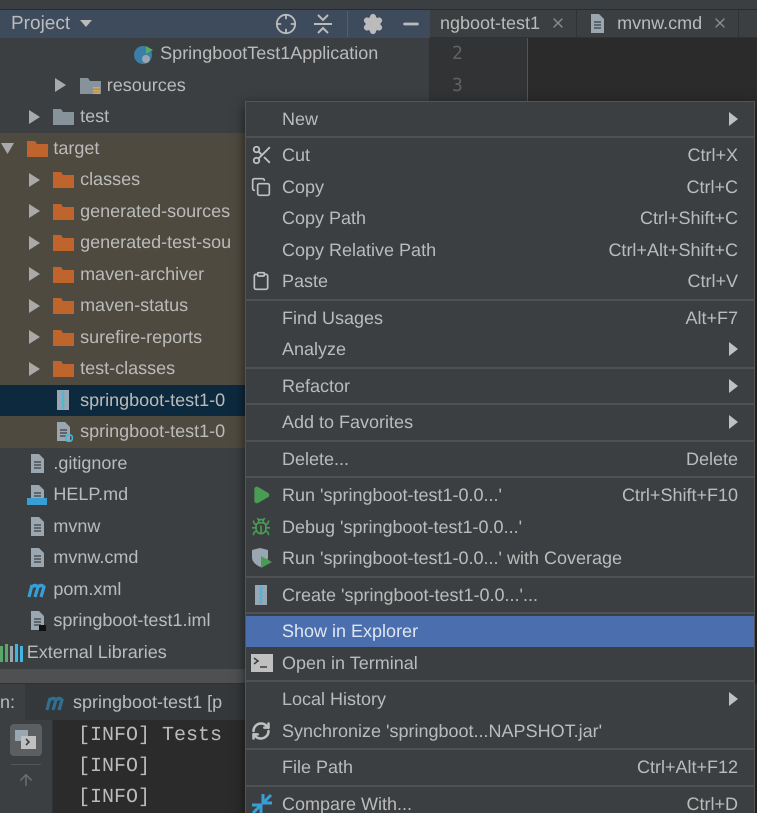  Describe the element at coordinates (95, 116) in the screenshot. I see `tree-item-label: test` at that location.